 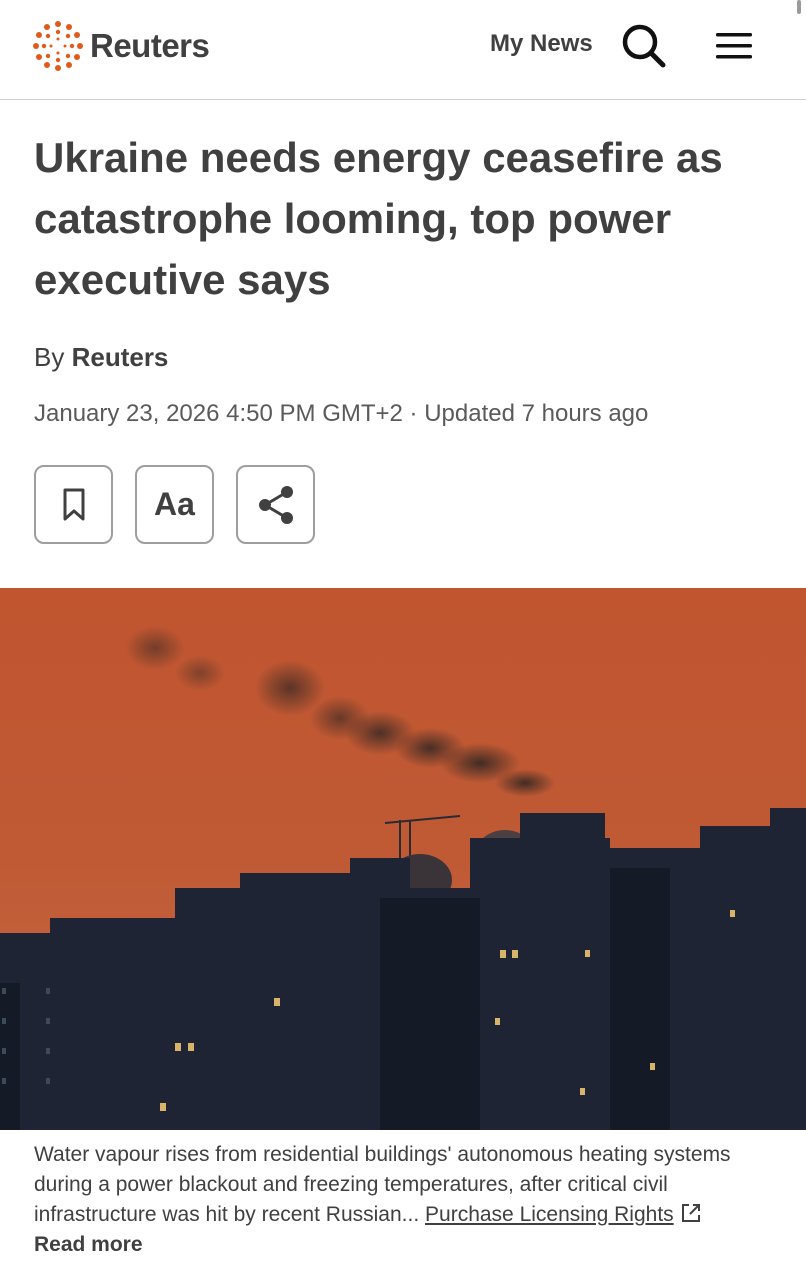 I want to click on byline-author: Reuters, so click(x=120, y=357).